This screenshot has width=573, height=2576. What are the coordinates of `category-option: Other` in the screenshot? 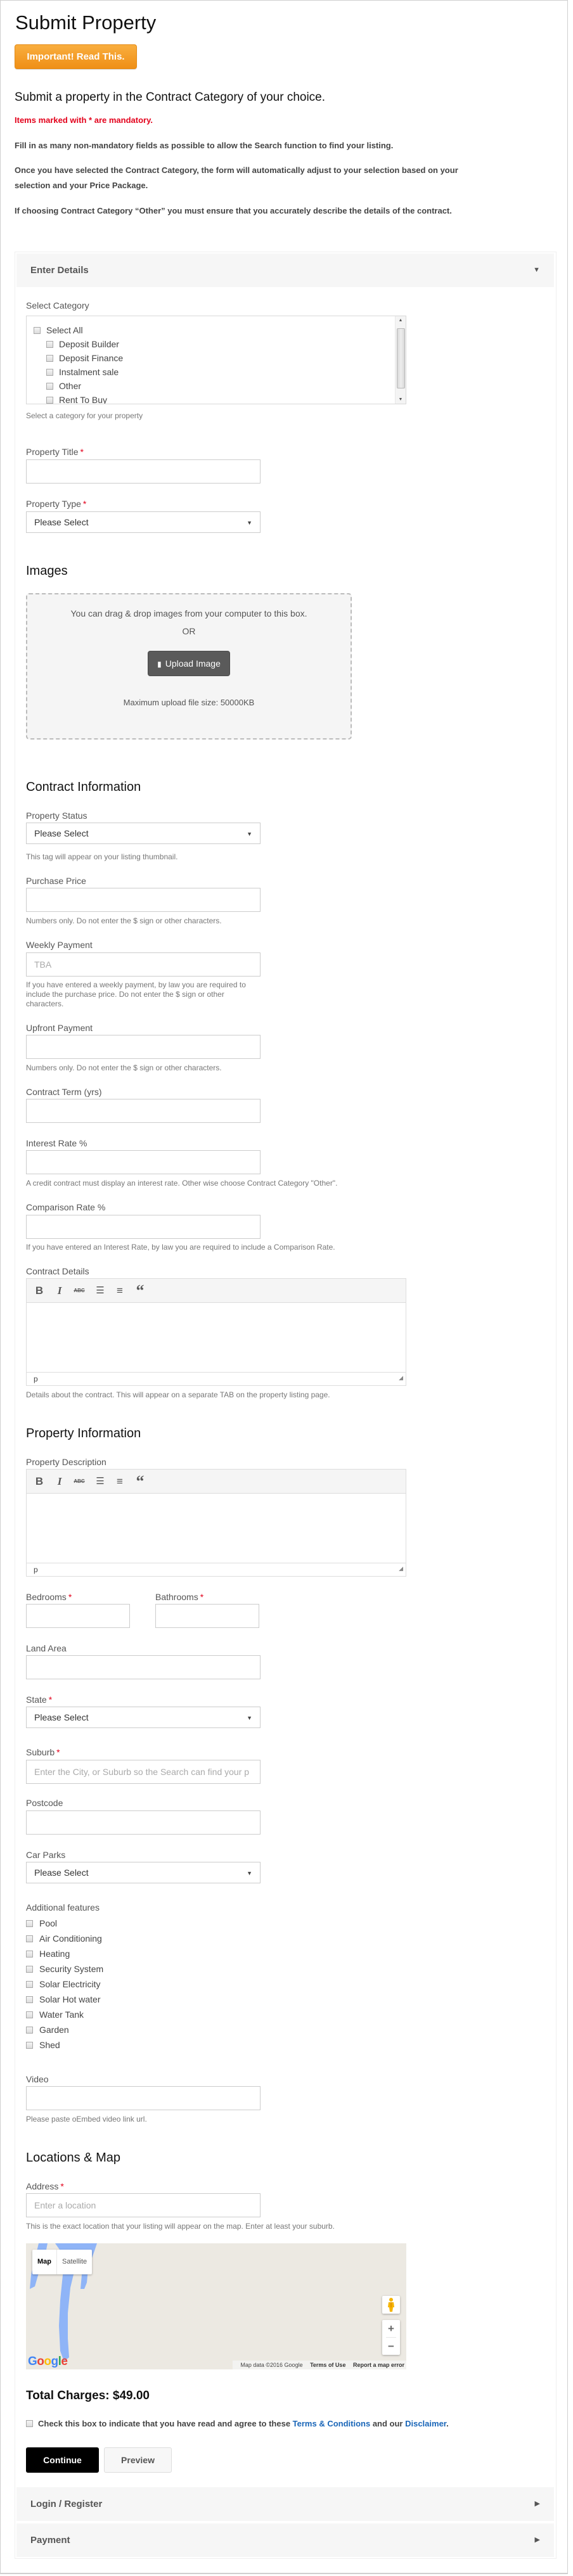 It's located at (64, 386).